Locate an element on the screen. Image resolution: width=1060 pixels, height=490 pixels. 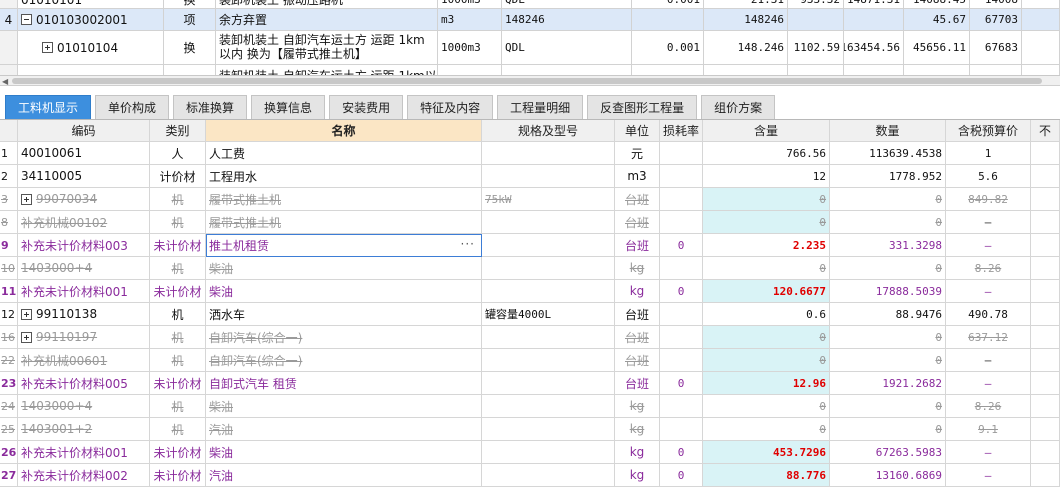
resource-type-cell: 计价材 is located at coordinates (178, 176).